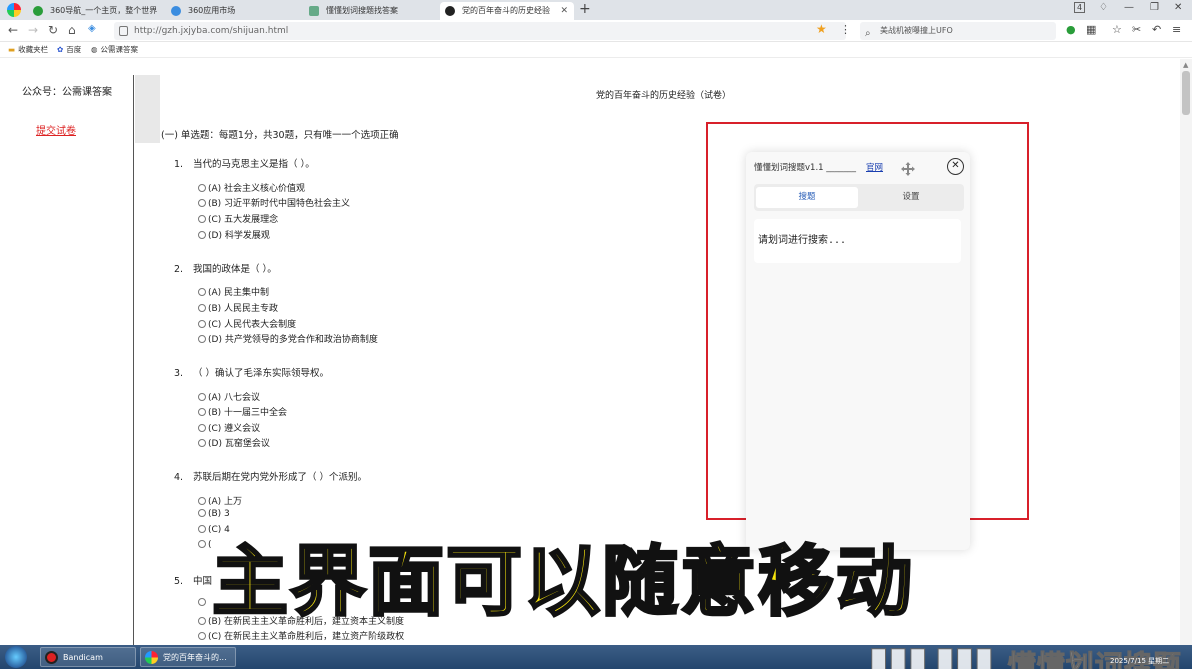 The image size is (1192, 669). Describe the element at coordinates (238, 307) in the screenshot. I see `option: (B) 人民民主专政` at that location.